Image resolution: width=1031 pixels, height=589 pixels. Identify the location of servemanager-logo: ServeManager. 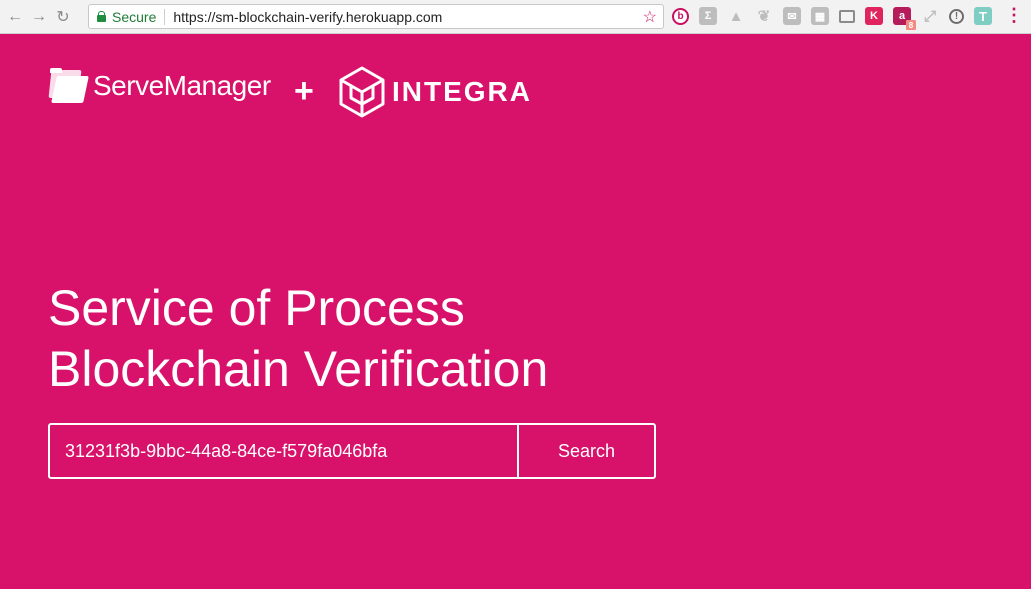
(159, 86).